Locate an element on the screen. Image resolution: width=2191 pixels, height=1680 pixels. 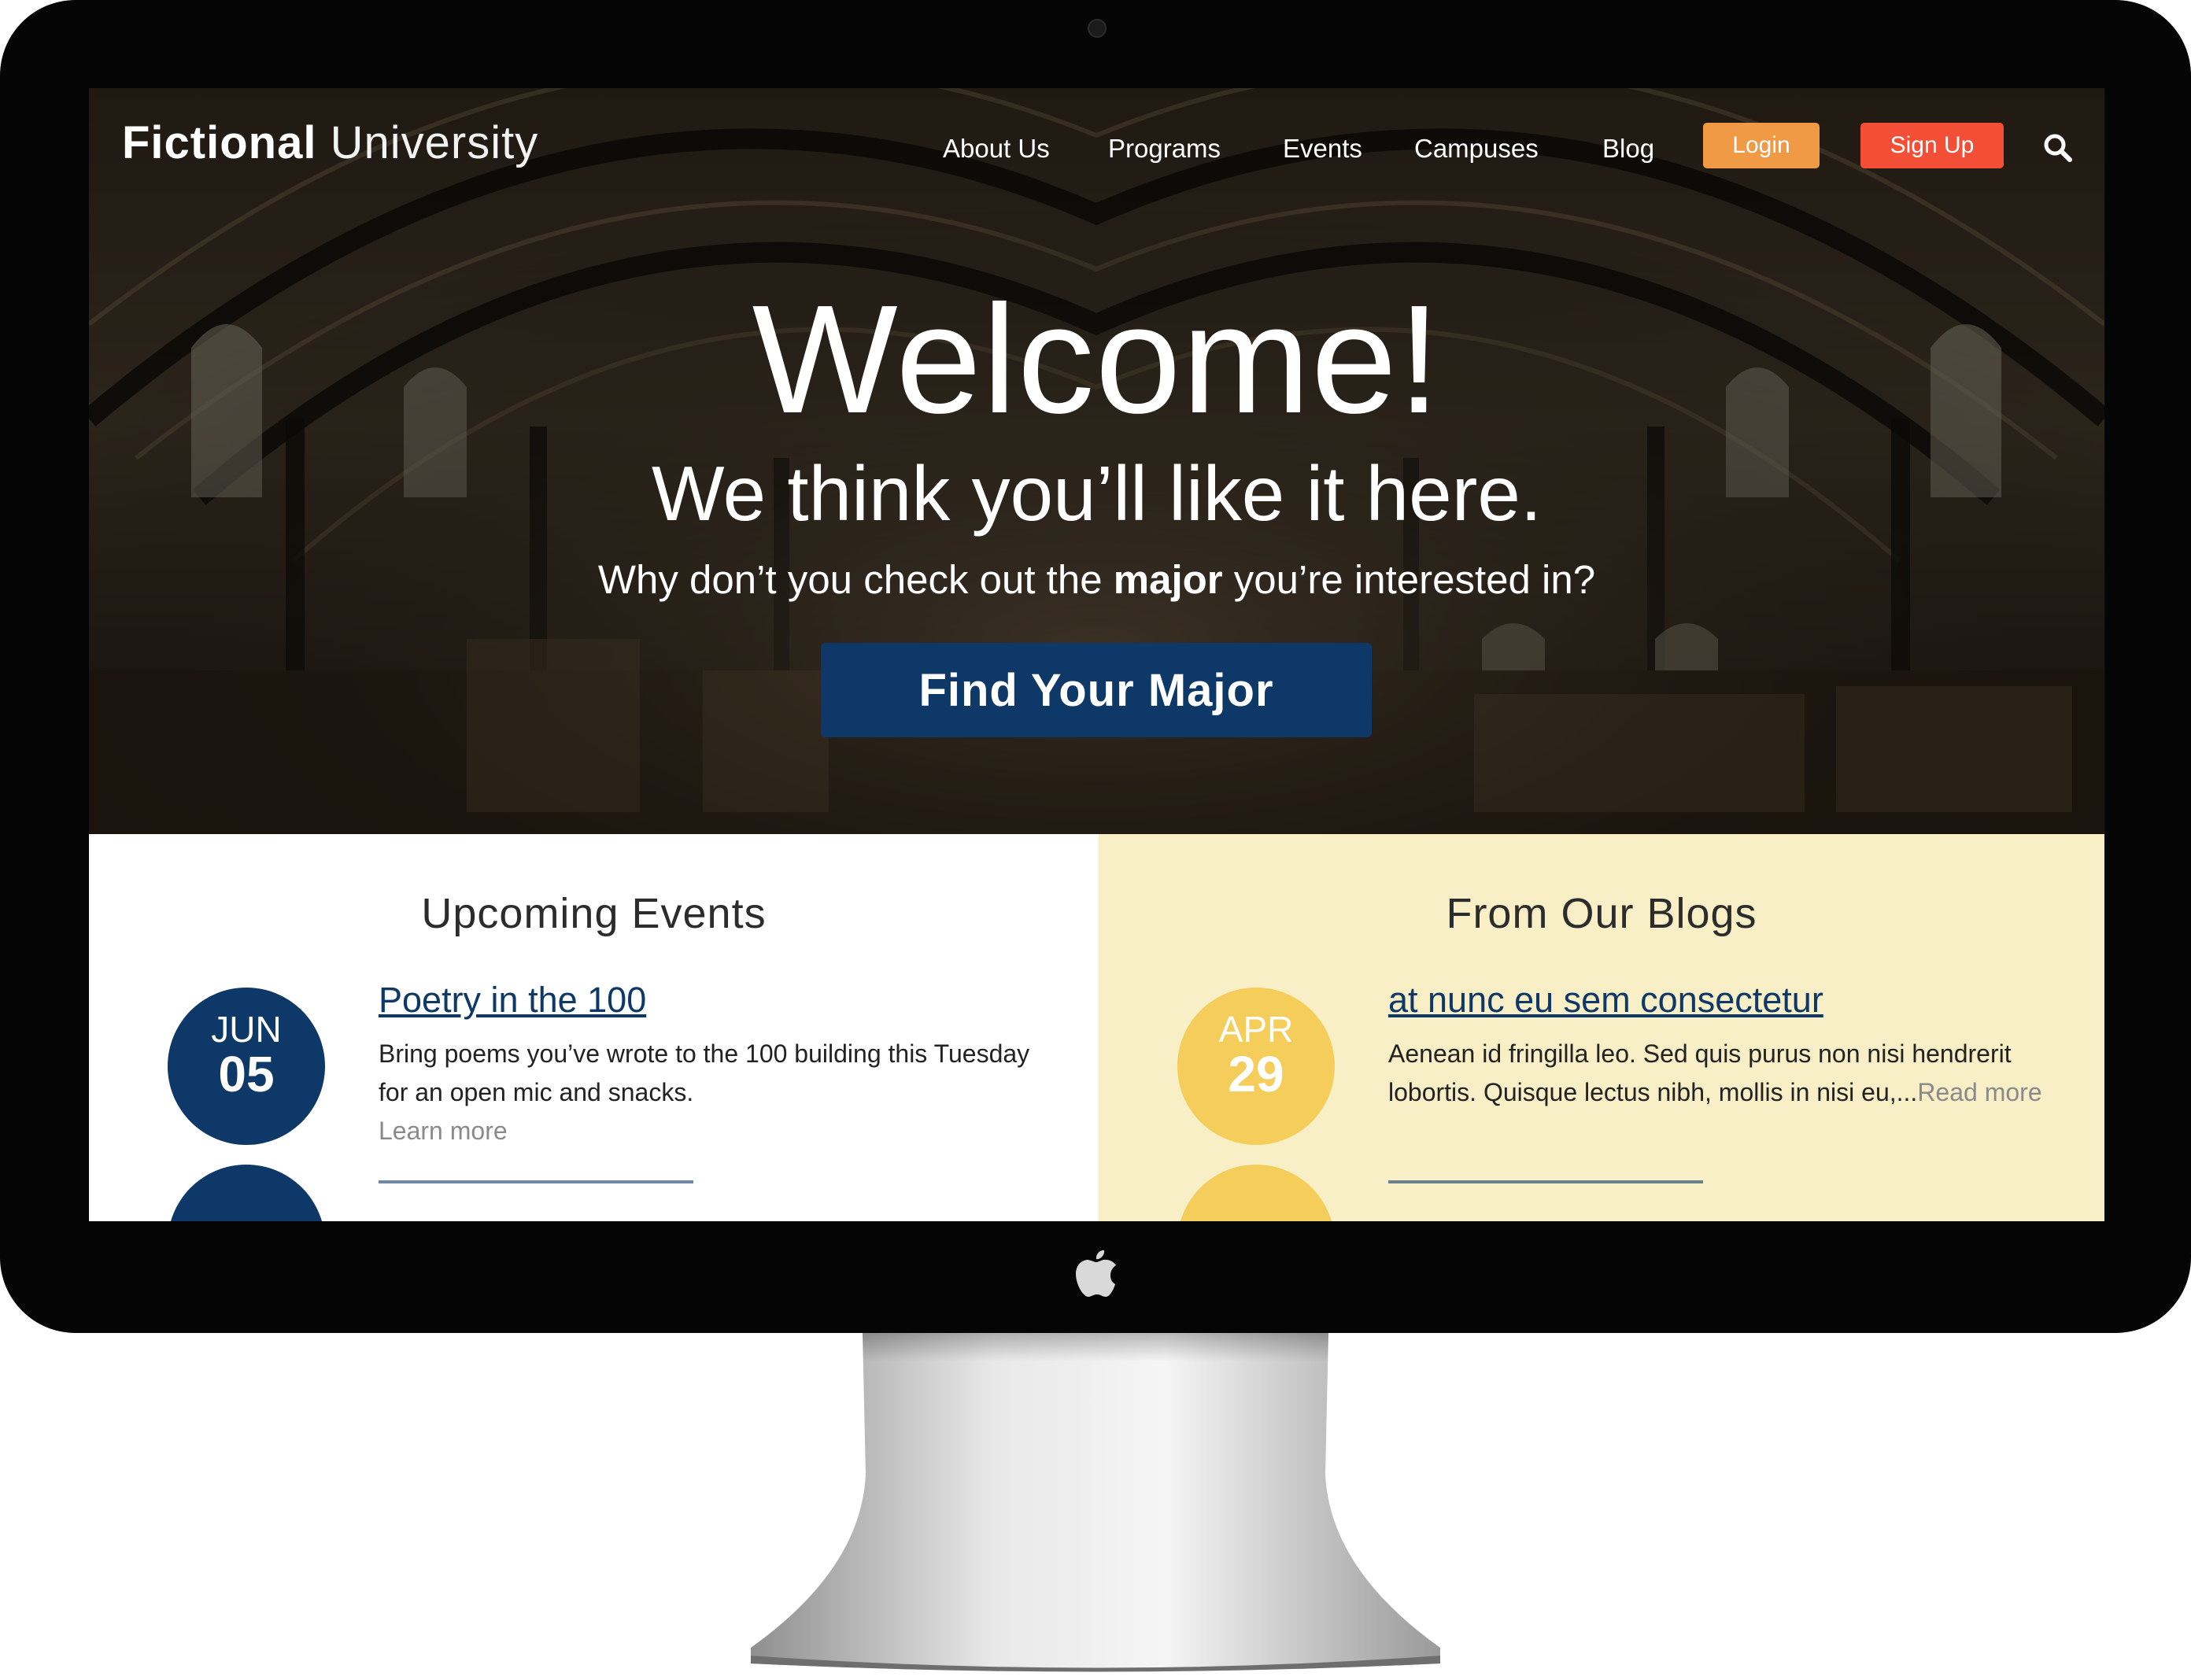
apple-logo-icon is located at coordinates (1096, 1273).